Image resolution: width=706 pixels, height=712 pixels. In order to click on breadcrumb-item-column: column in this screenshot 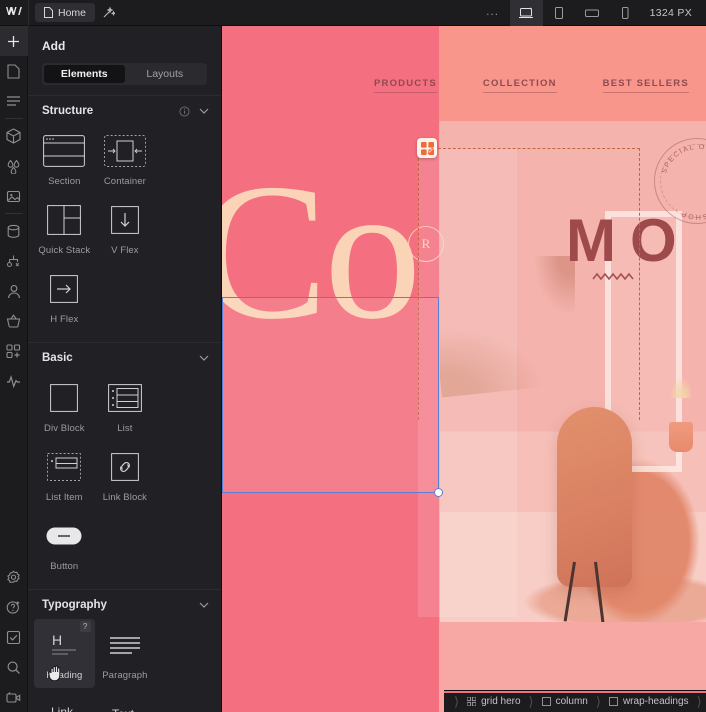, I will do `click(565, 701)`.